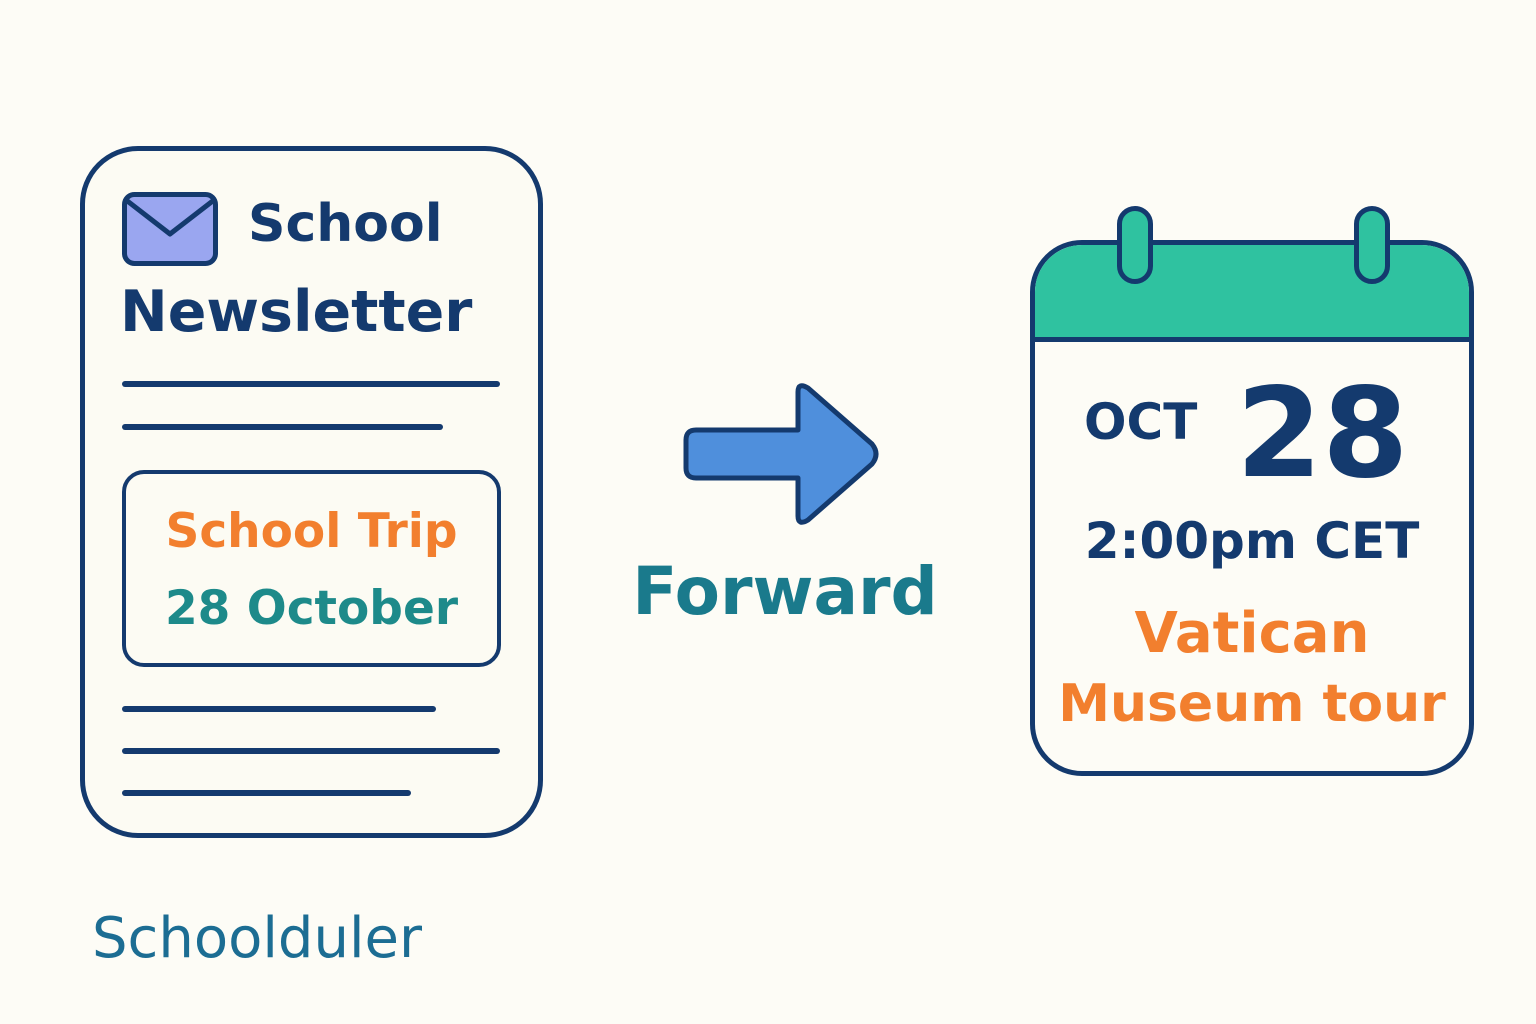  I want to click on brand-name: Schoolduler, so click(257, 938).